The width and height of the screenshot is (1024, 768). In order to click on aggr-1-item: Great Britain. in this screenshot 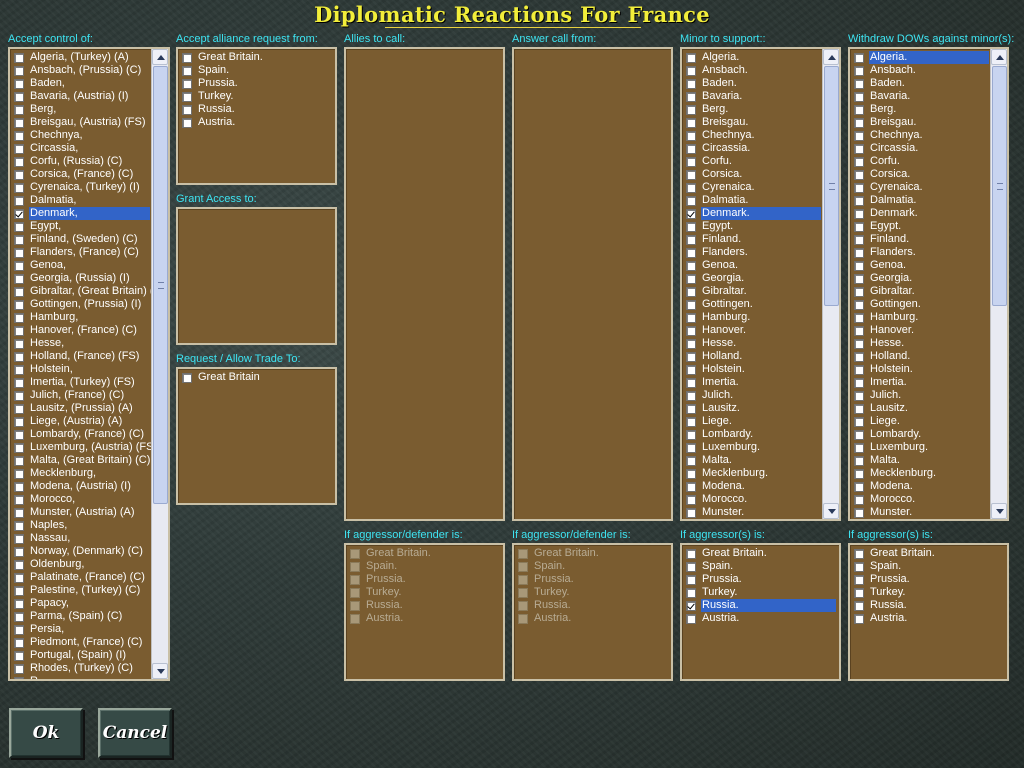, I will do `click(759, 553)`.